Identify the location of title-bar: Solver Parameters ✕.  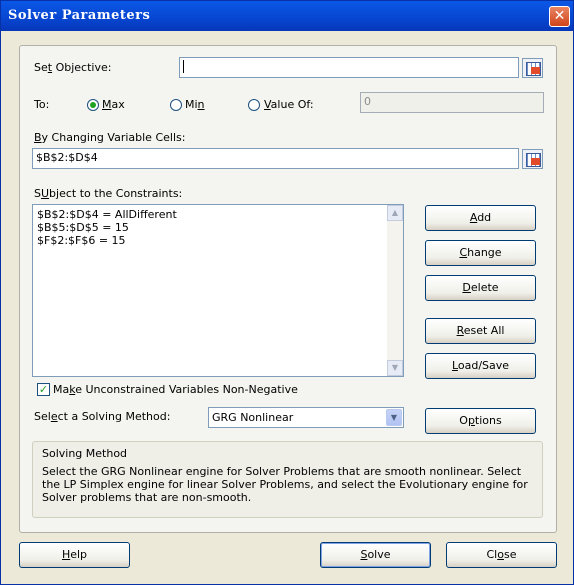
(287, 16).